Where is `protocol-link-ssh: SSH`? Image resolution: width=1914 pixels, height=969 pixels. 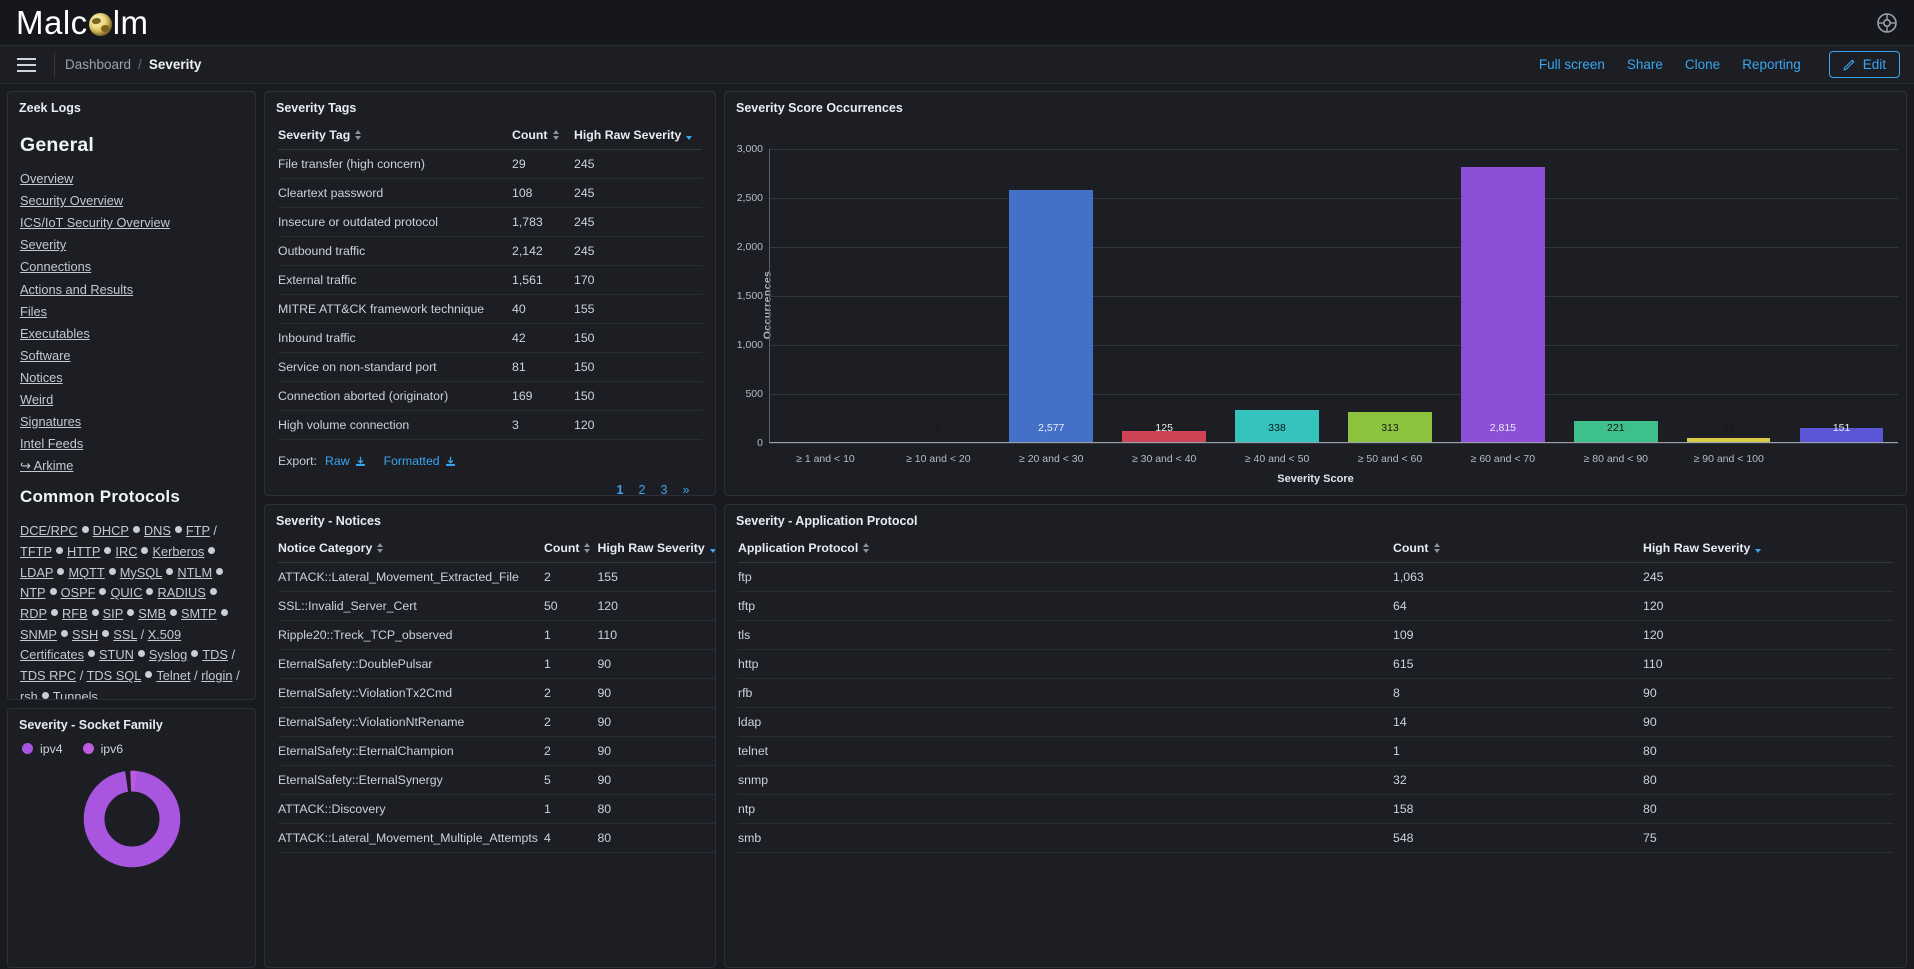
protocol-link-ssh: SSH is located at coordinates (85, 634).